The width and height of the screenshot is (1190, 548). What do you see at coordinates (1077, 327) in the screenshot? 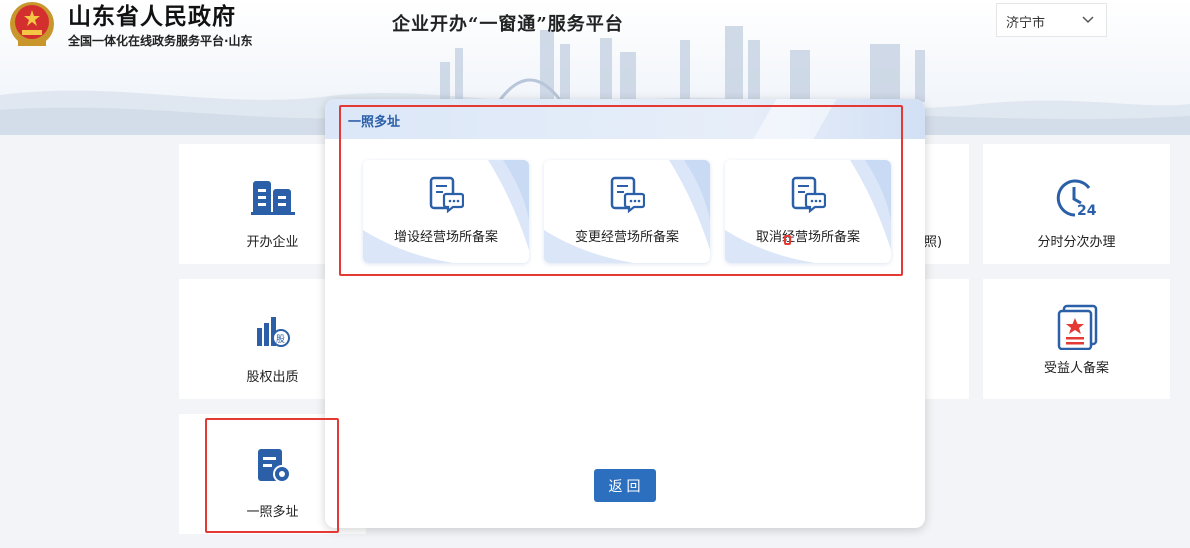
I see `certificate-star-icon` at bounding box center [1077, 327].